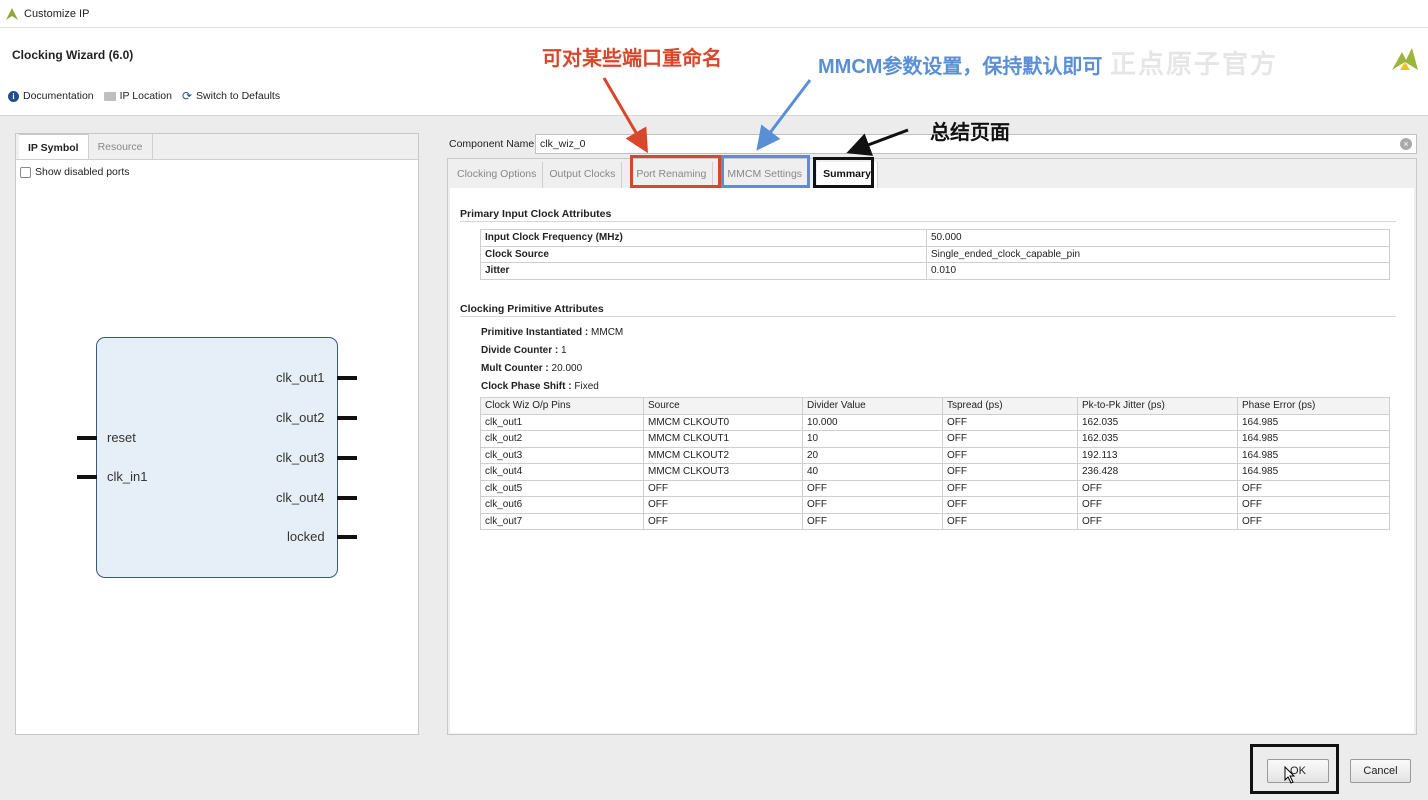 The width and height of the screenshot is (1428, 800). I want to click on switch-to-defaults-button: ⟳ Switch to Defaults, so click(231, 96).